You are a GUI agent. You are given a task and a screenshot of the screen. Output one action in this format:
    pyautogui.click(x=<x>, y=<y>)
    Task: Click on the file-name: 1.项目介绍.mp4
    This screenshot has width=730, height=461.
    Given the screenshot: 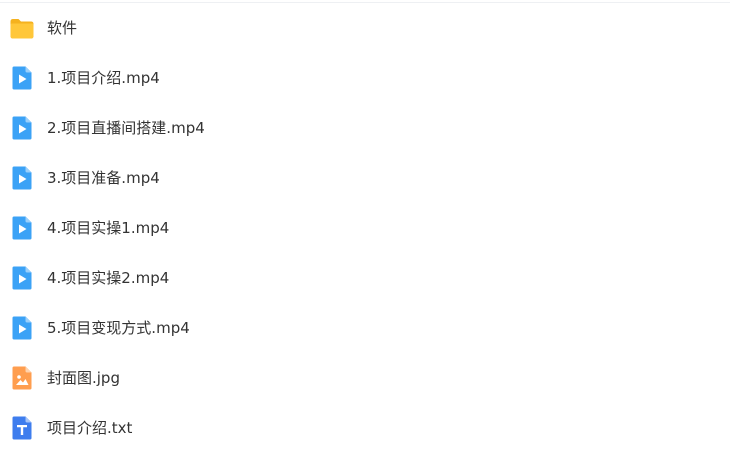 What is the action you would take?
    pyautogui.click(x=103, y=78)
    